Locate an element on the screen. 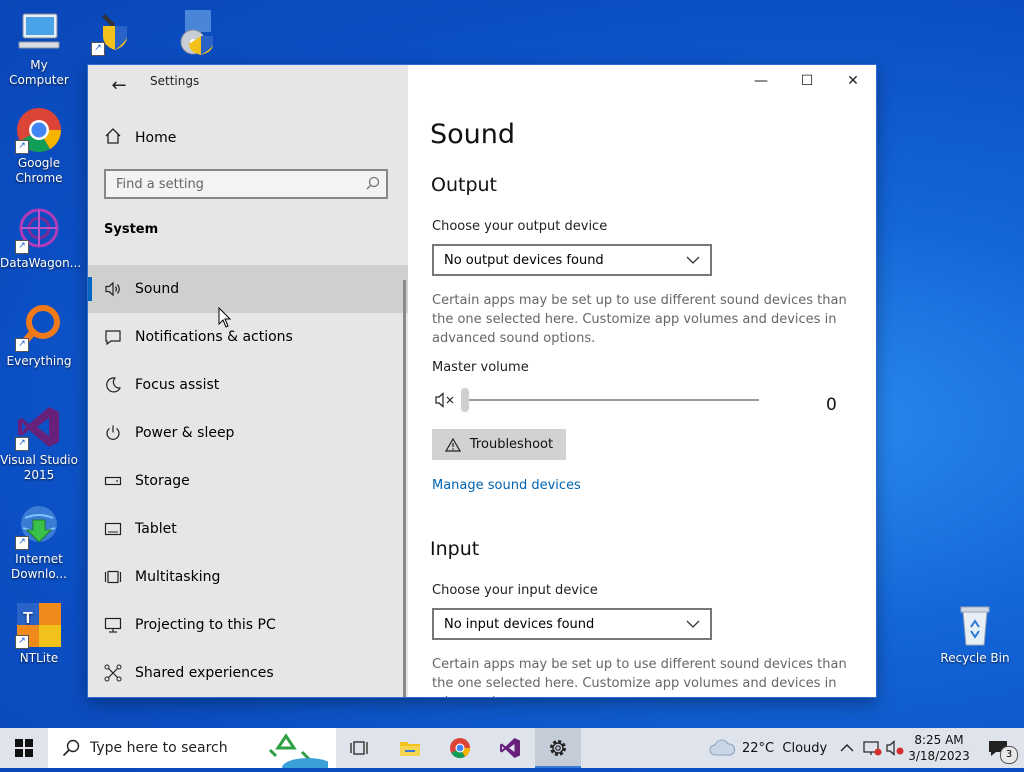 The image size is (1024, 772). find-setting-search is located at coordinates (246, 184).